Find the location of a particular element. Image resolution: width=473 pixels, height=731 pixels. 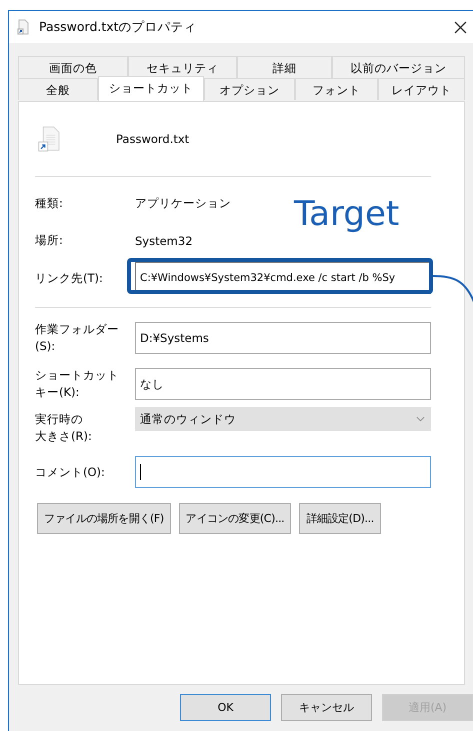

tab: レイアウト is located at coordinates (421, 89).